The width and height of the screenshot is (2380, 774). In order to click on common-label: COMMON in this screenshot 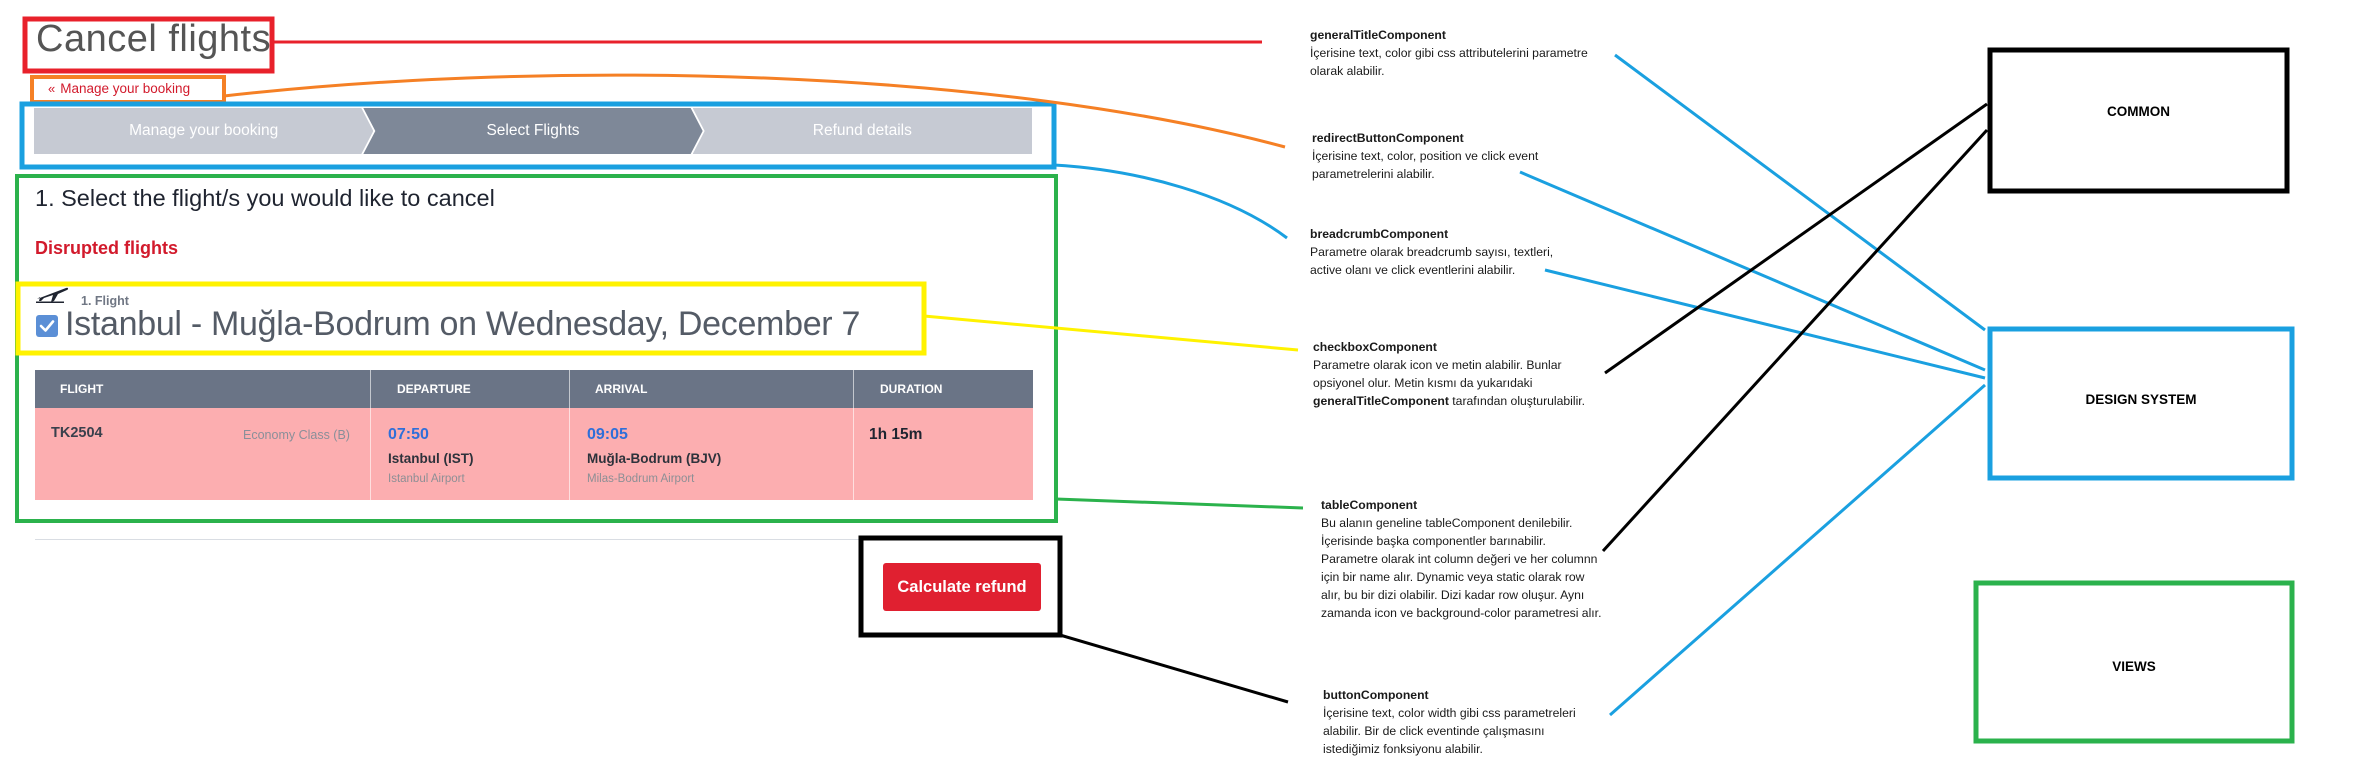, I will do `click(2138, 111)`.